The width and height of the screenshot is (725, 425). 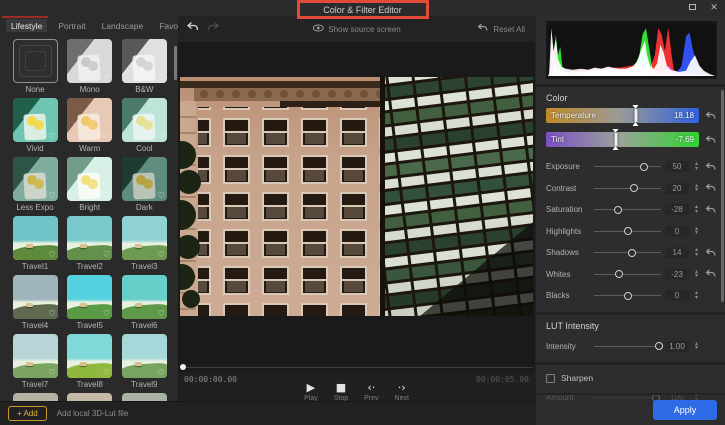 What do you see at coordinates (696, 167) in the screenshot?
I see `exposure-stepper: ▴ ▾` at bounding box center [696, 167].